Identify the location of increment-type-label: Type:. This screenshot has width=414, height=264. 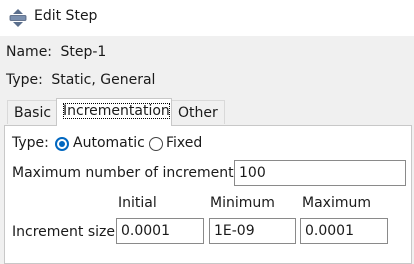
(30, 143).